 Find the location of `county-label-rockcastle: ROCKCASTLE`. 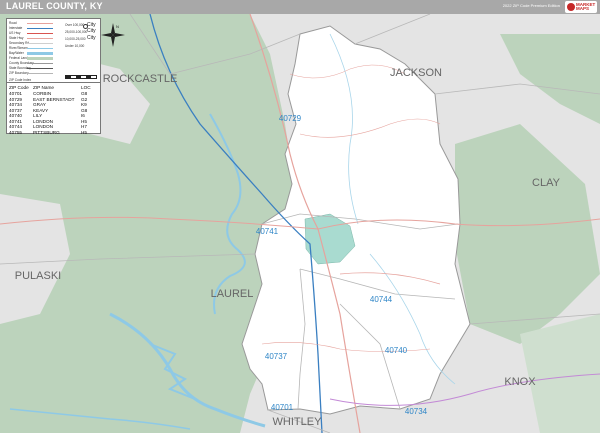

county-label-rockcastle: ROCKCASTLE is located at coordinates (140, 79).